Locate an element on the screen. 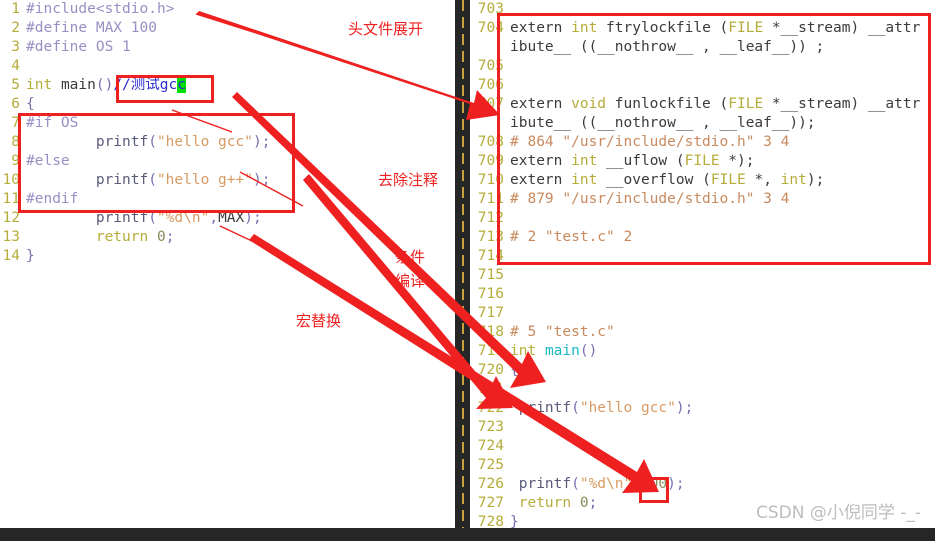  line-number: 714 is located at coordinates (490, 256).